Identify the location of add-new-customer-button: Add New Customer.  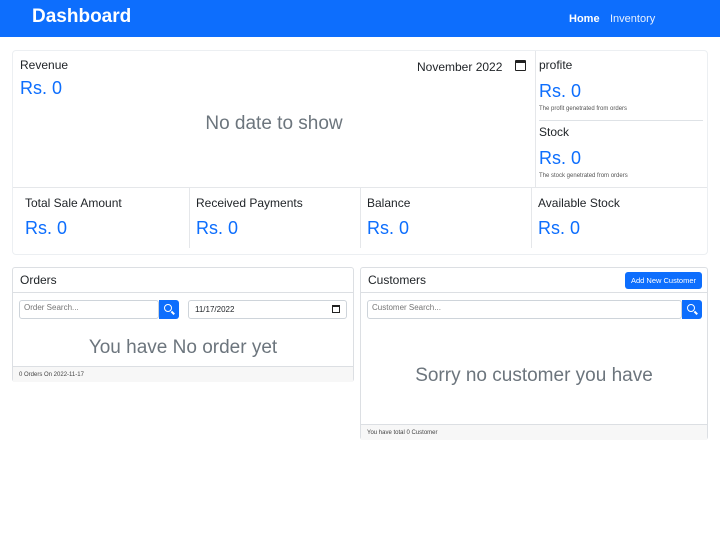
(663, 280).